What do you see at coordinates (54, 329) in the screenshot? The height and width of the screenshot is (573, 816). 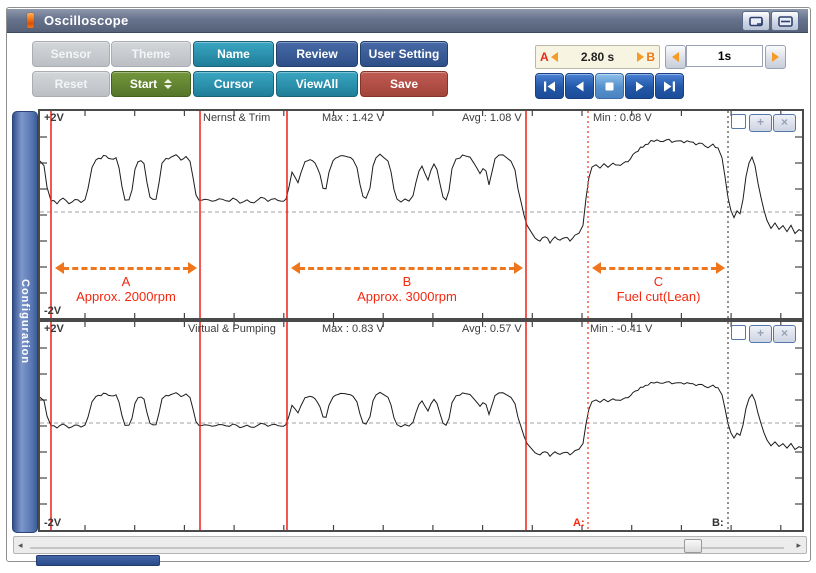 I see `scope2-top-voltage-label: +2V` at bounding box center [54, 329].